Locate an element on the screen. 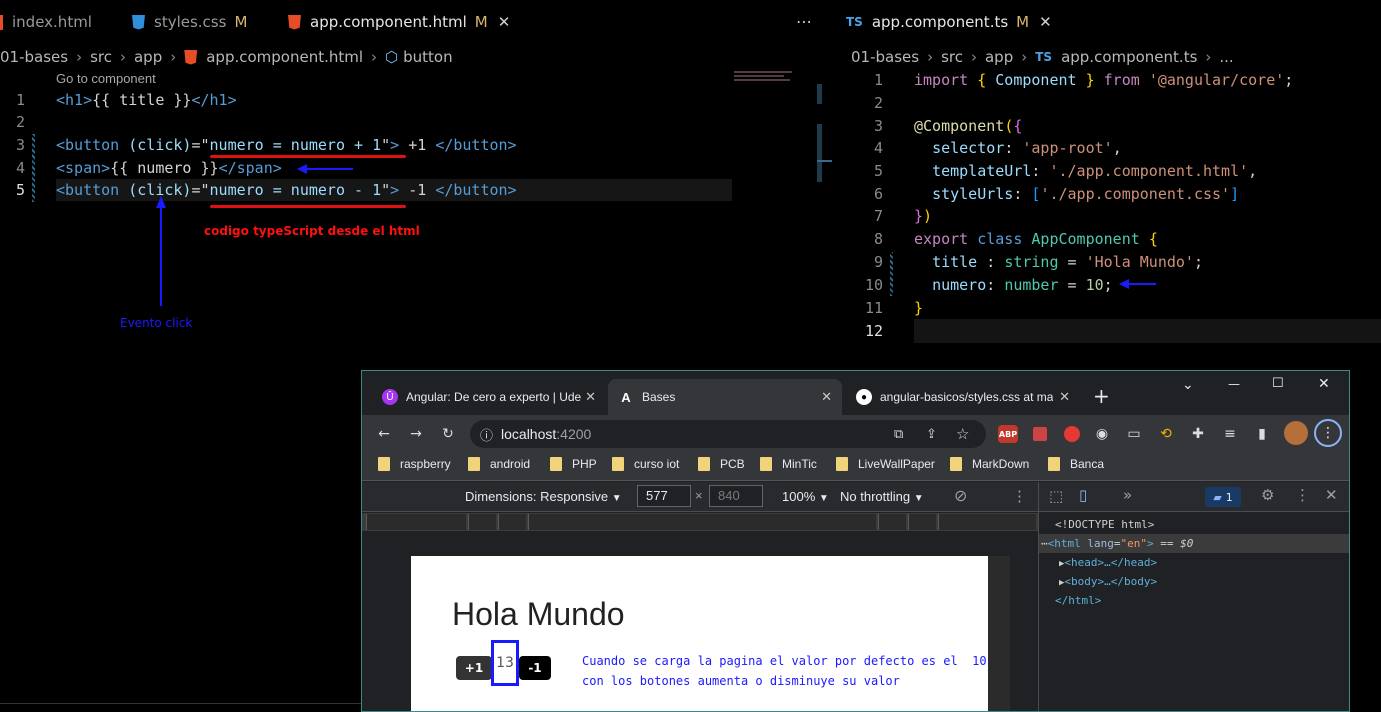 This screenshot has height=712, width=1381. bookmark-star-icon: ☆ is located at coordinates (962, 434).